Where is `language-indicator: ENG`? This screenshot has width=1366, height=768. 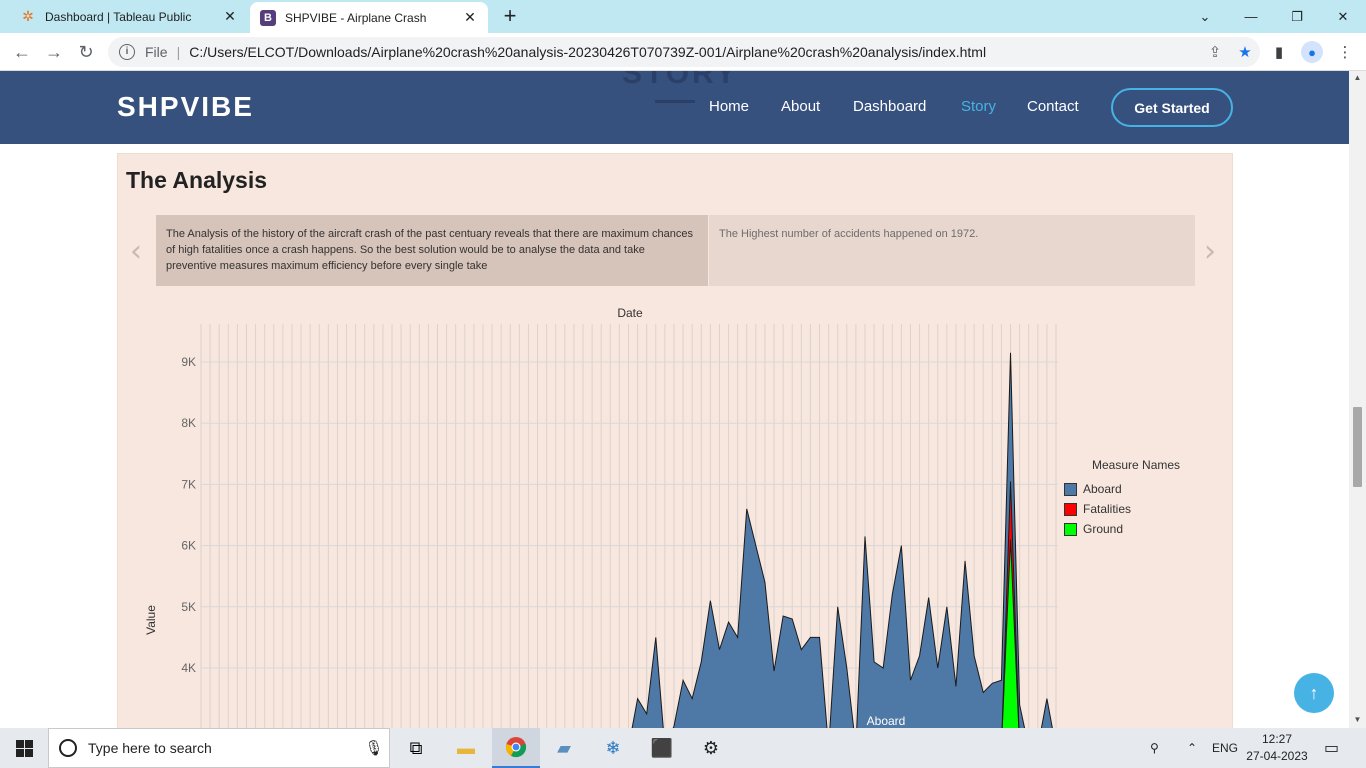
language-indicator: ENG is located at coordinates (1225, 748).